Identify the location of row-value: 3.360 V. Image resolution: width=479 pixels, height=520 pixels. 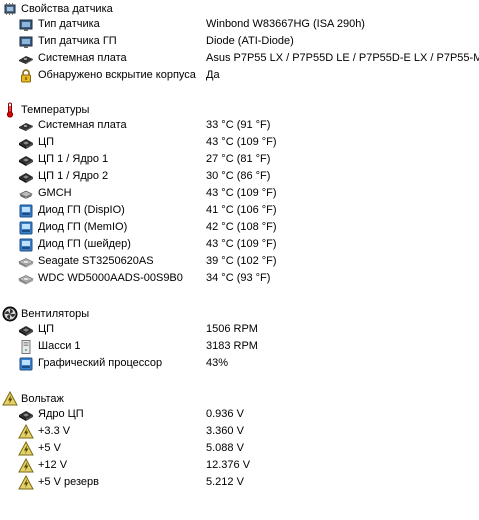
(225, 431).